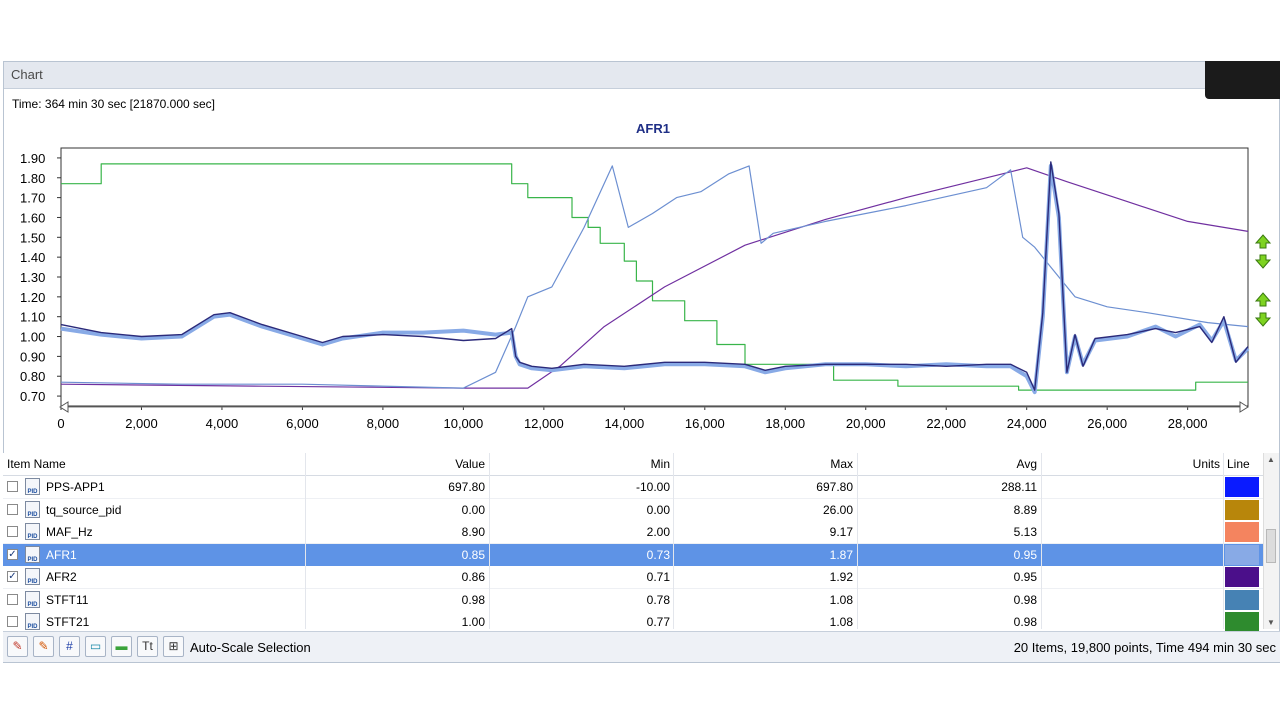 Image resolution: width=1280 pixels, height=720 pixels. Describe the element at coordinates (611, 464) in the screenshot. I see `col-units: Units` at that location.